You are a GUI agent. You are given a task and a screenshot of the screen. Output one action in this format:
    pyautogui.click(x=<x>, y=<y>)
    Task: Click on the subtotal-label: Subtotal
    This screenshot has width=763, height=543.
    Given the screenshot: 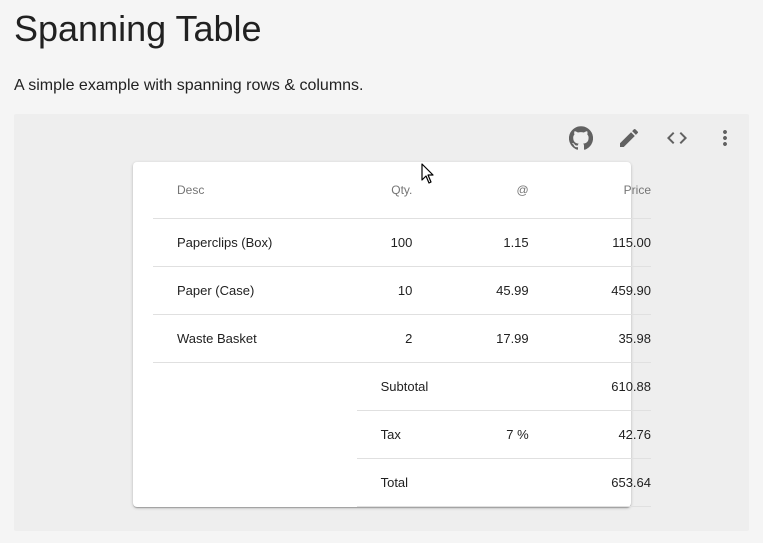 What is the action you would take?
    pyautogui.click(x=442, y=386)
    